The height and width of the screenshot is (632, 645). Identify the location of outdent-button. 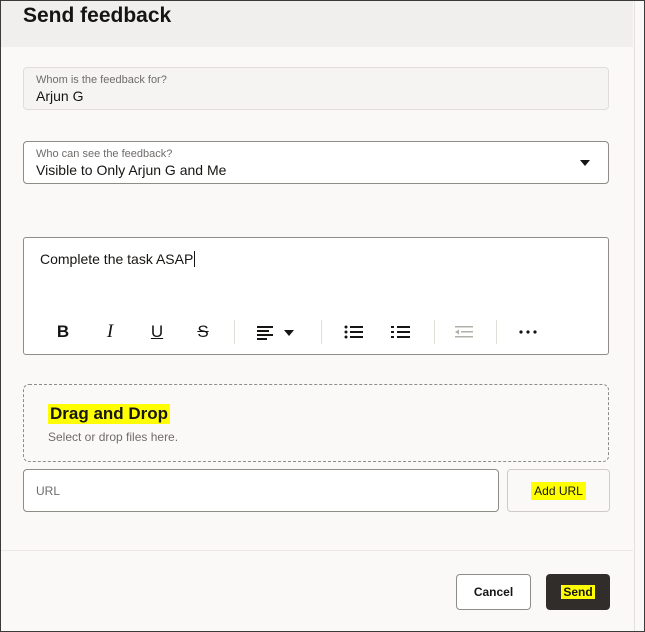
(464, 332).